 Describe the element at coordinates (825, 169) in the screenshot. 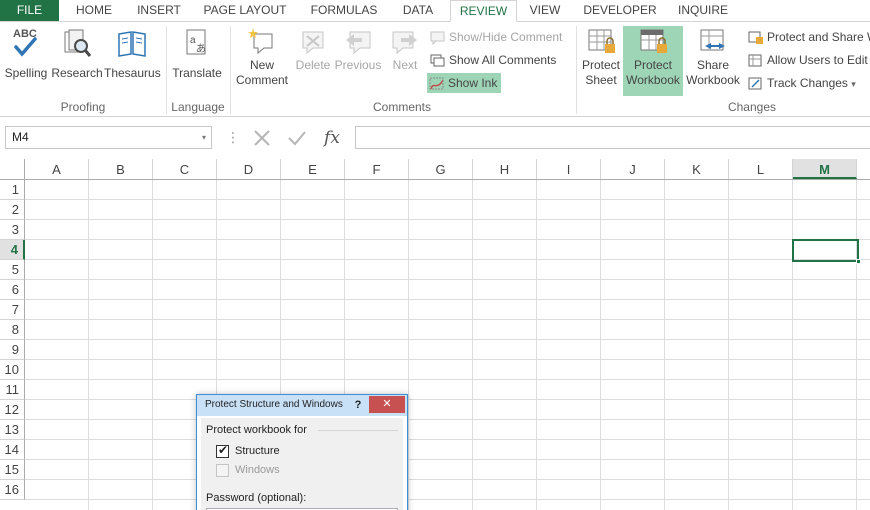

I see `column-header-m: M` at that location.